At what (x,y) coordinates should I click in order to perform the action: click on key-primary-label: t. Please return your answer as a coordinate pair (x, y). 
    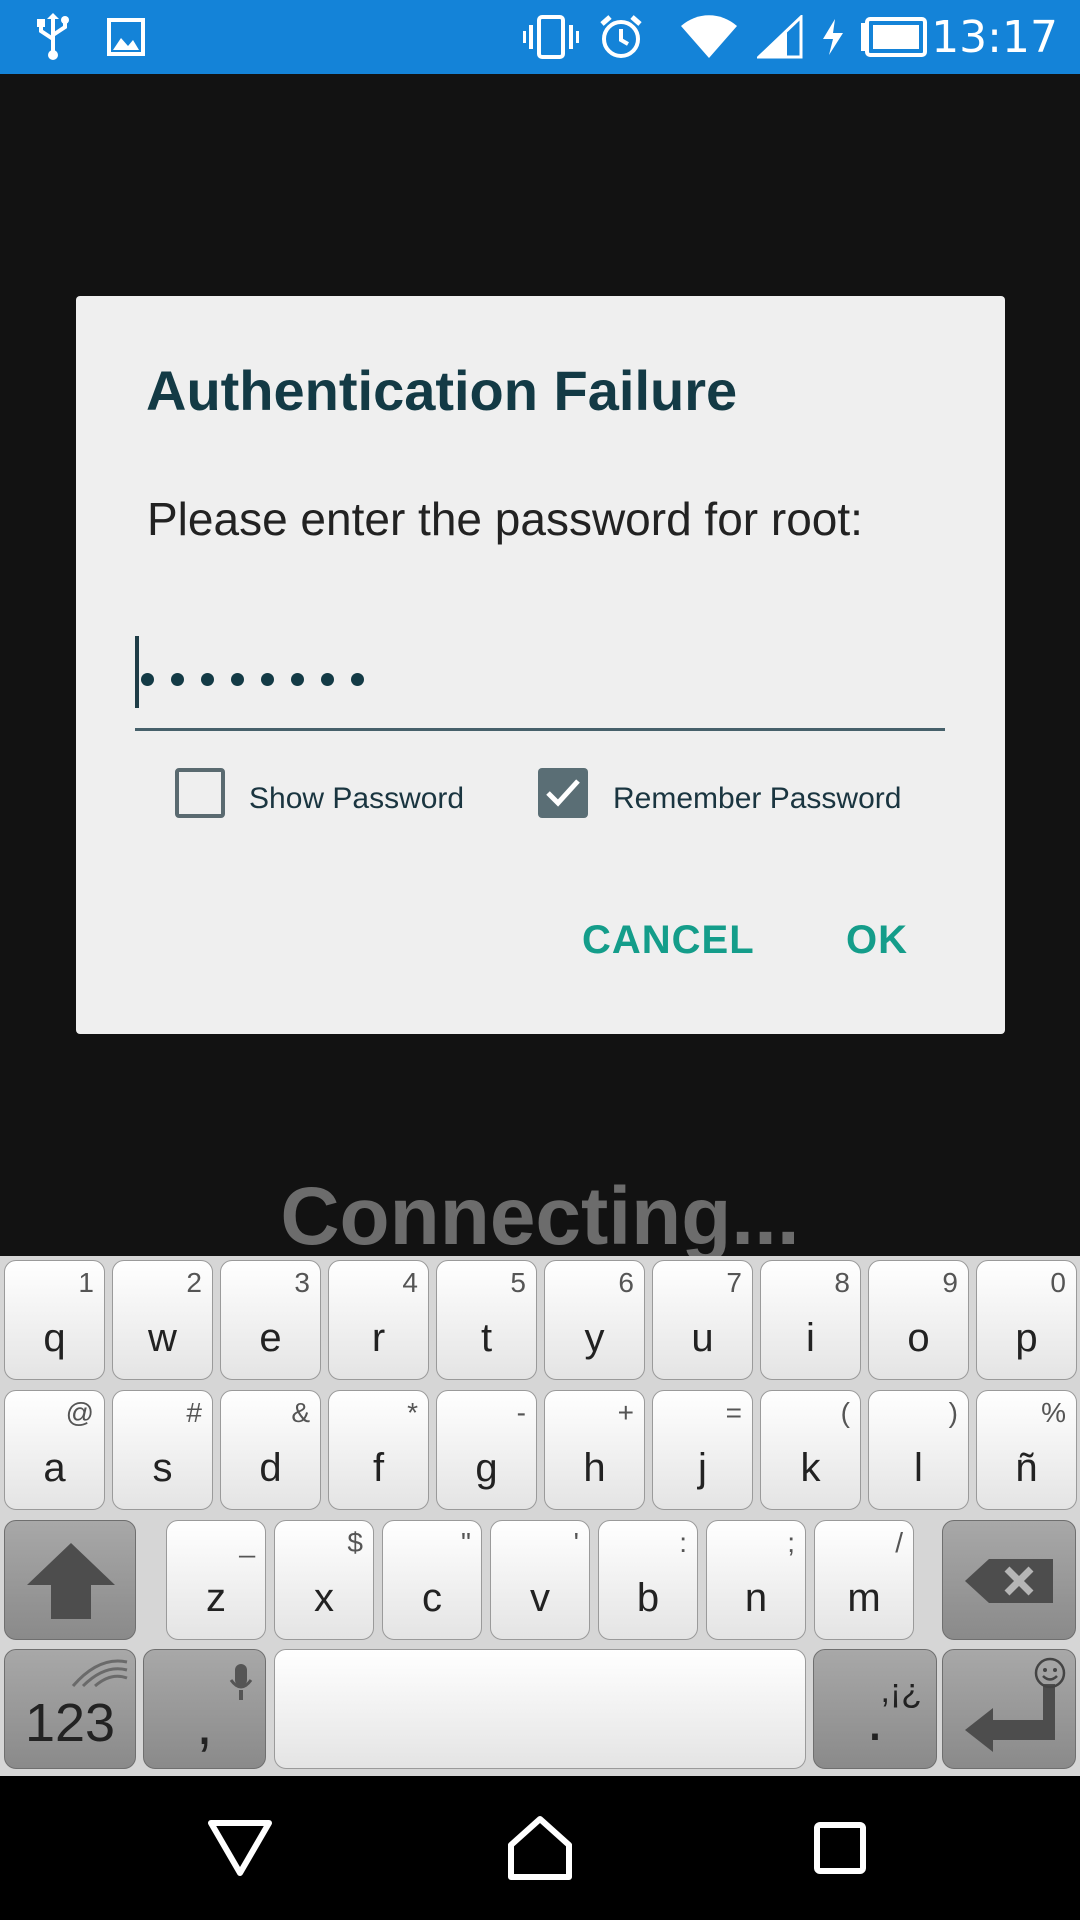
    Looking at the image, I should click on (486, 1338).